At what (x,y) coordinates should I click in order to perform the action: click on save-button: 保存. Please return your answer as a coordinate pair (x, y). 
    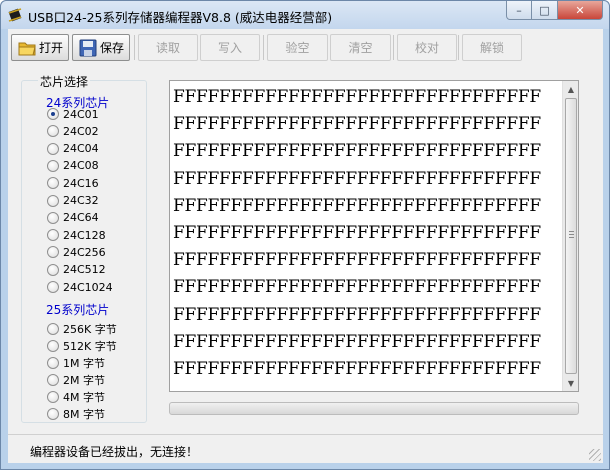
    Looking at the image, I should click on (101, 47).